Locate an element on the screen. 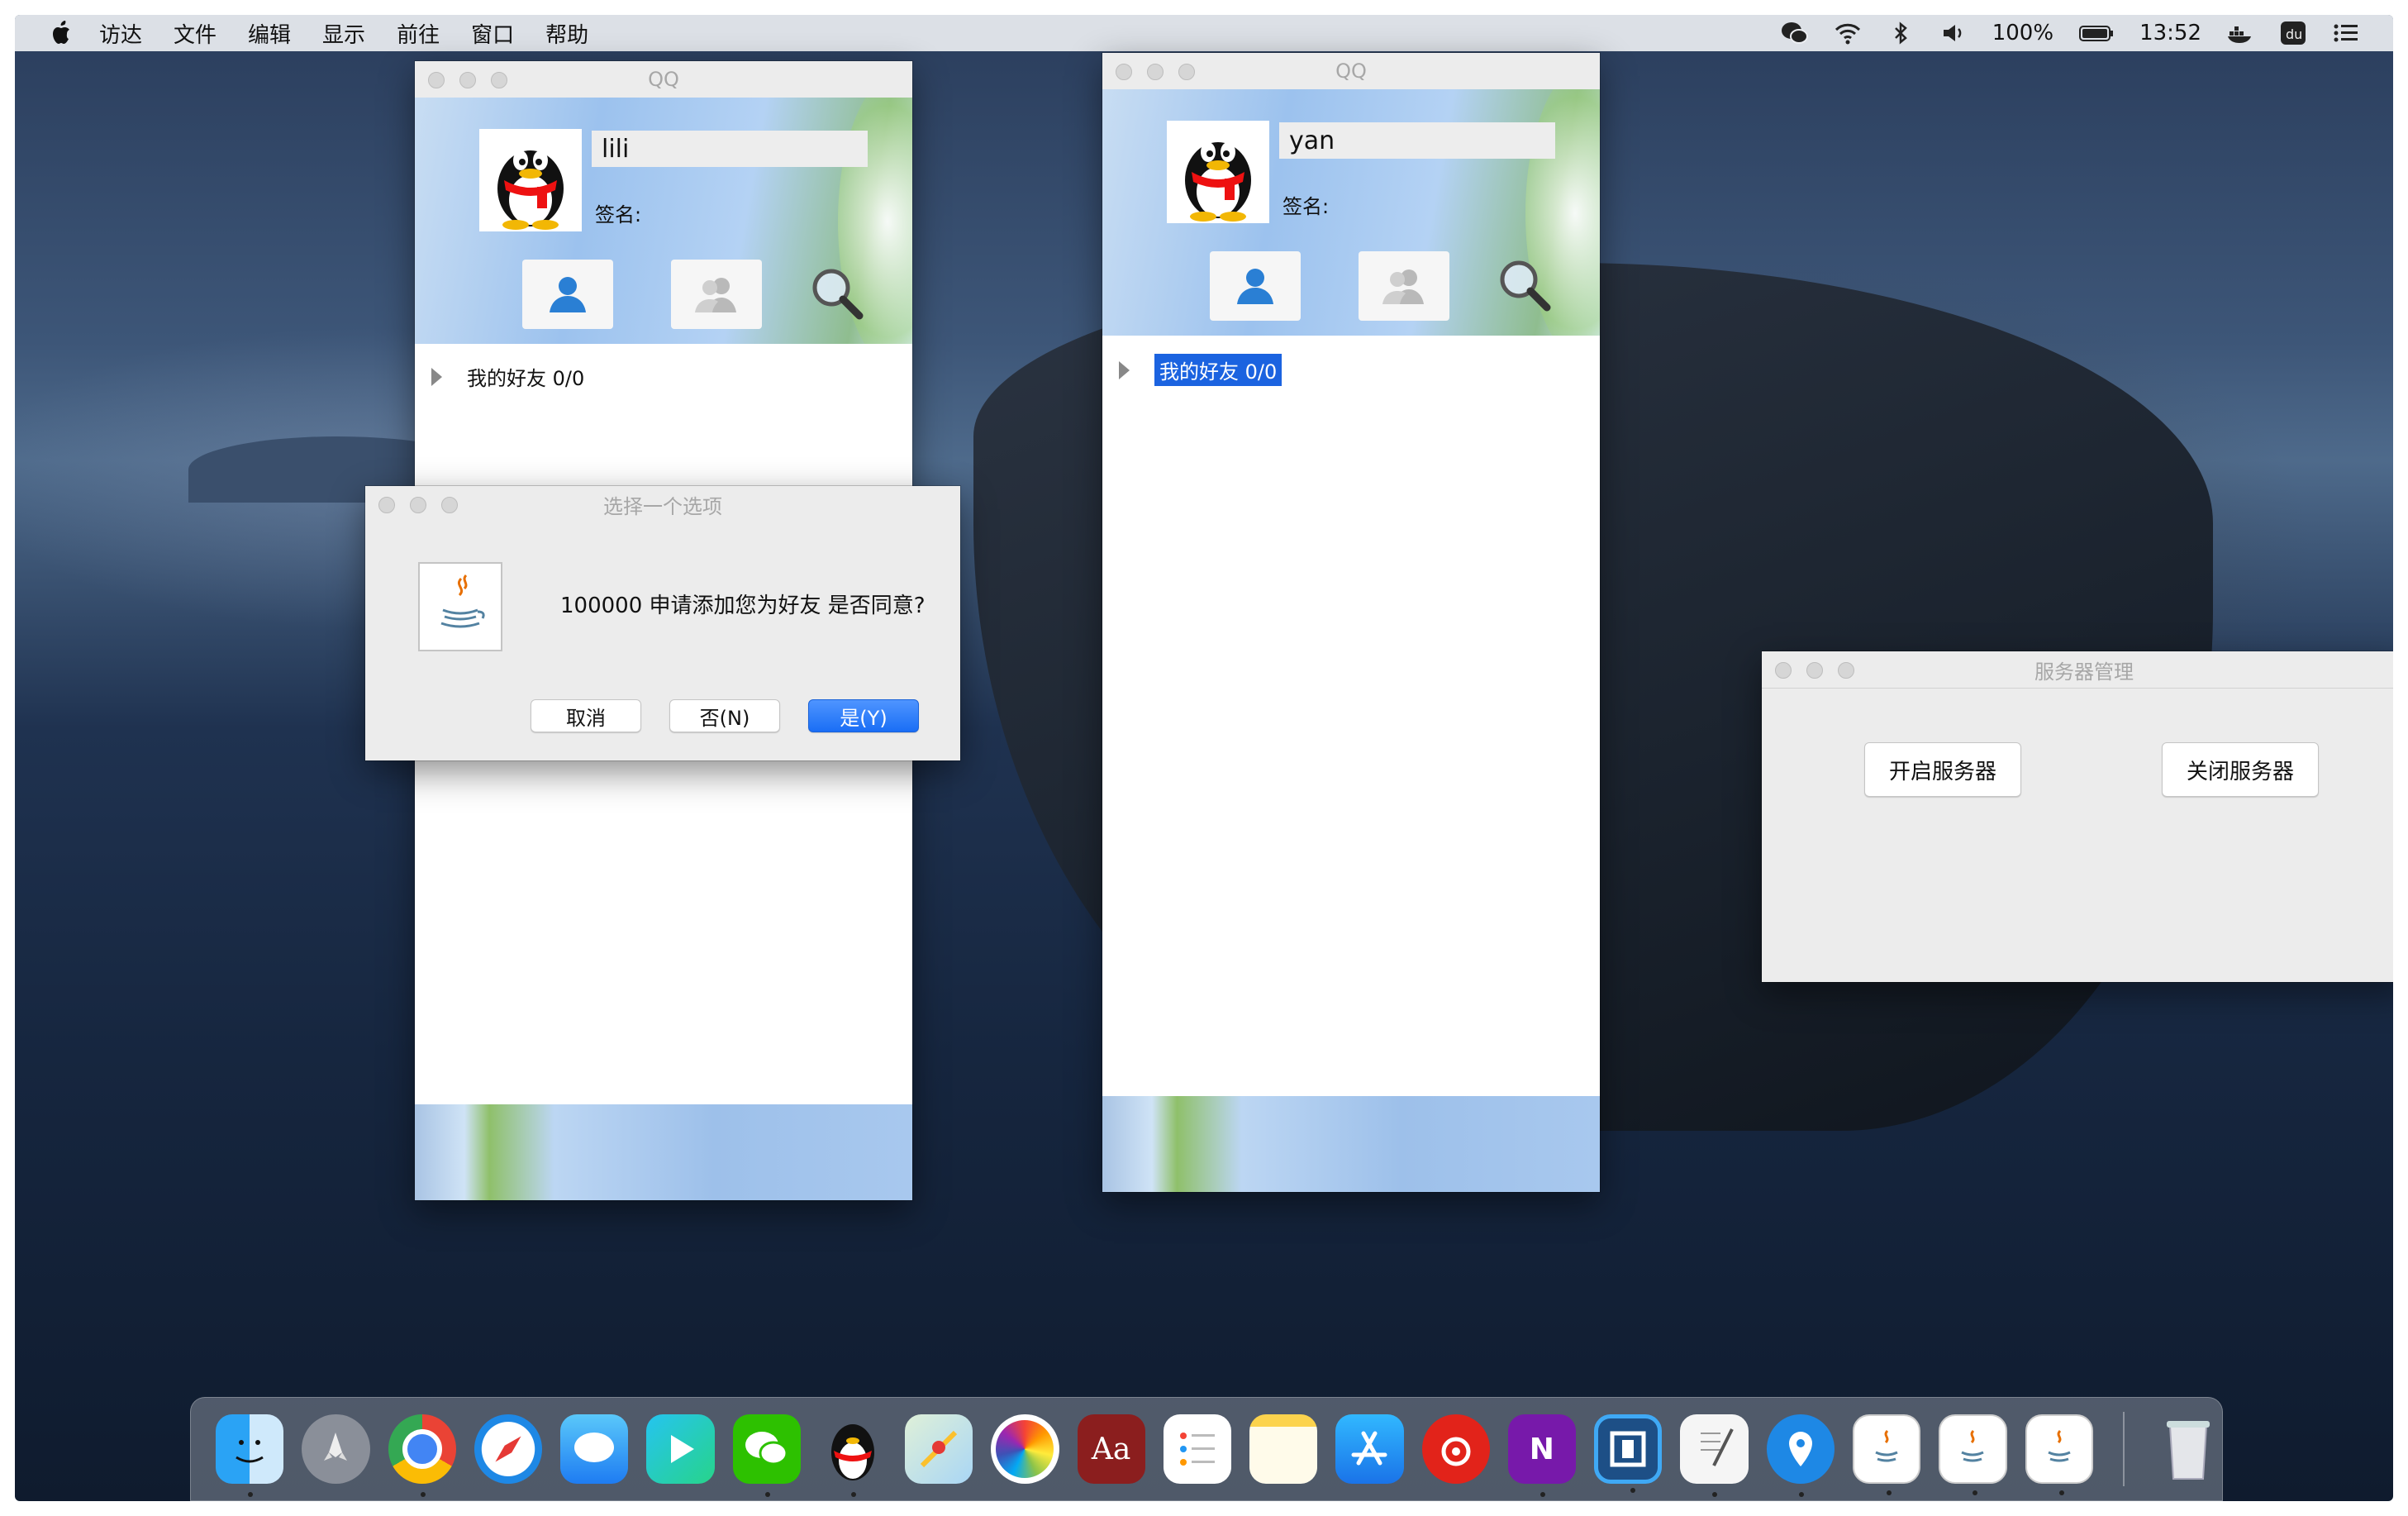 This screenshot has width=2408, height=1516. trash-icon is located at coordinates (2188, 1449).